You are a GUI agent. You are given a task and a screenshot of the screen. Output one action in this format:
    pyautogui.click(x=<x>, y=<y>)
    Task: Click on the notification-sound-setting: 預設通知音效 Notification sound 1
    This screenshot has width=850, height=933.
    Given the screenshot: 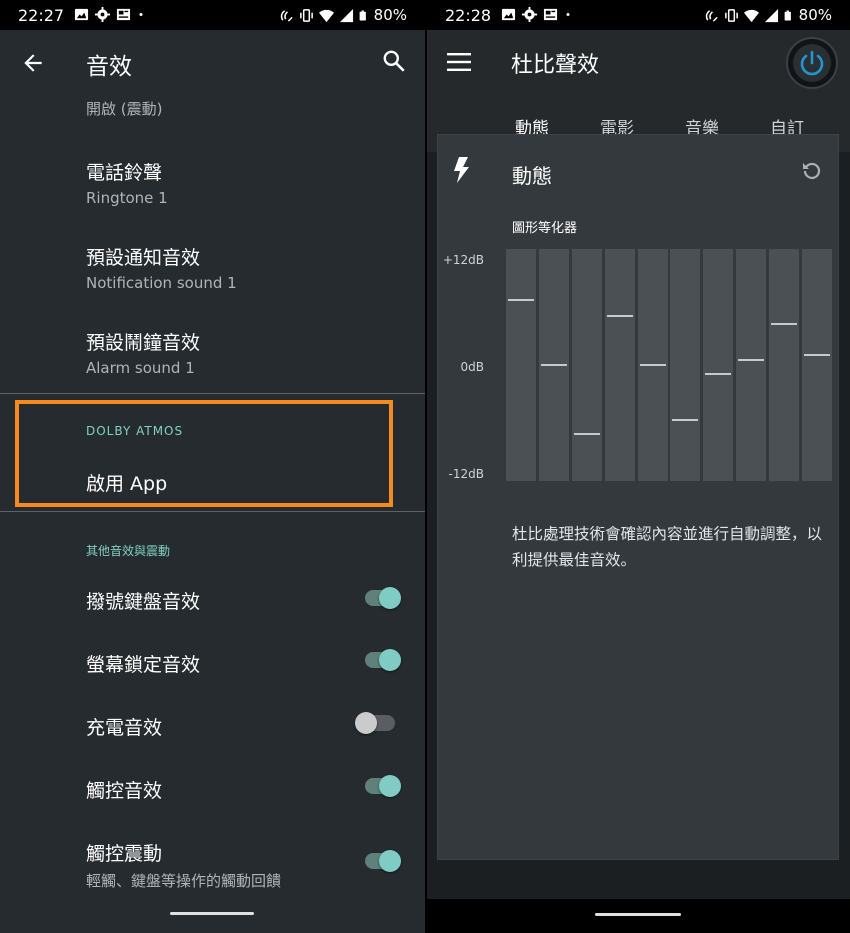 What is the action you would take?
    pyautogui.click(x=161, y=267)
    